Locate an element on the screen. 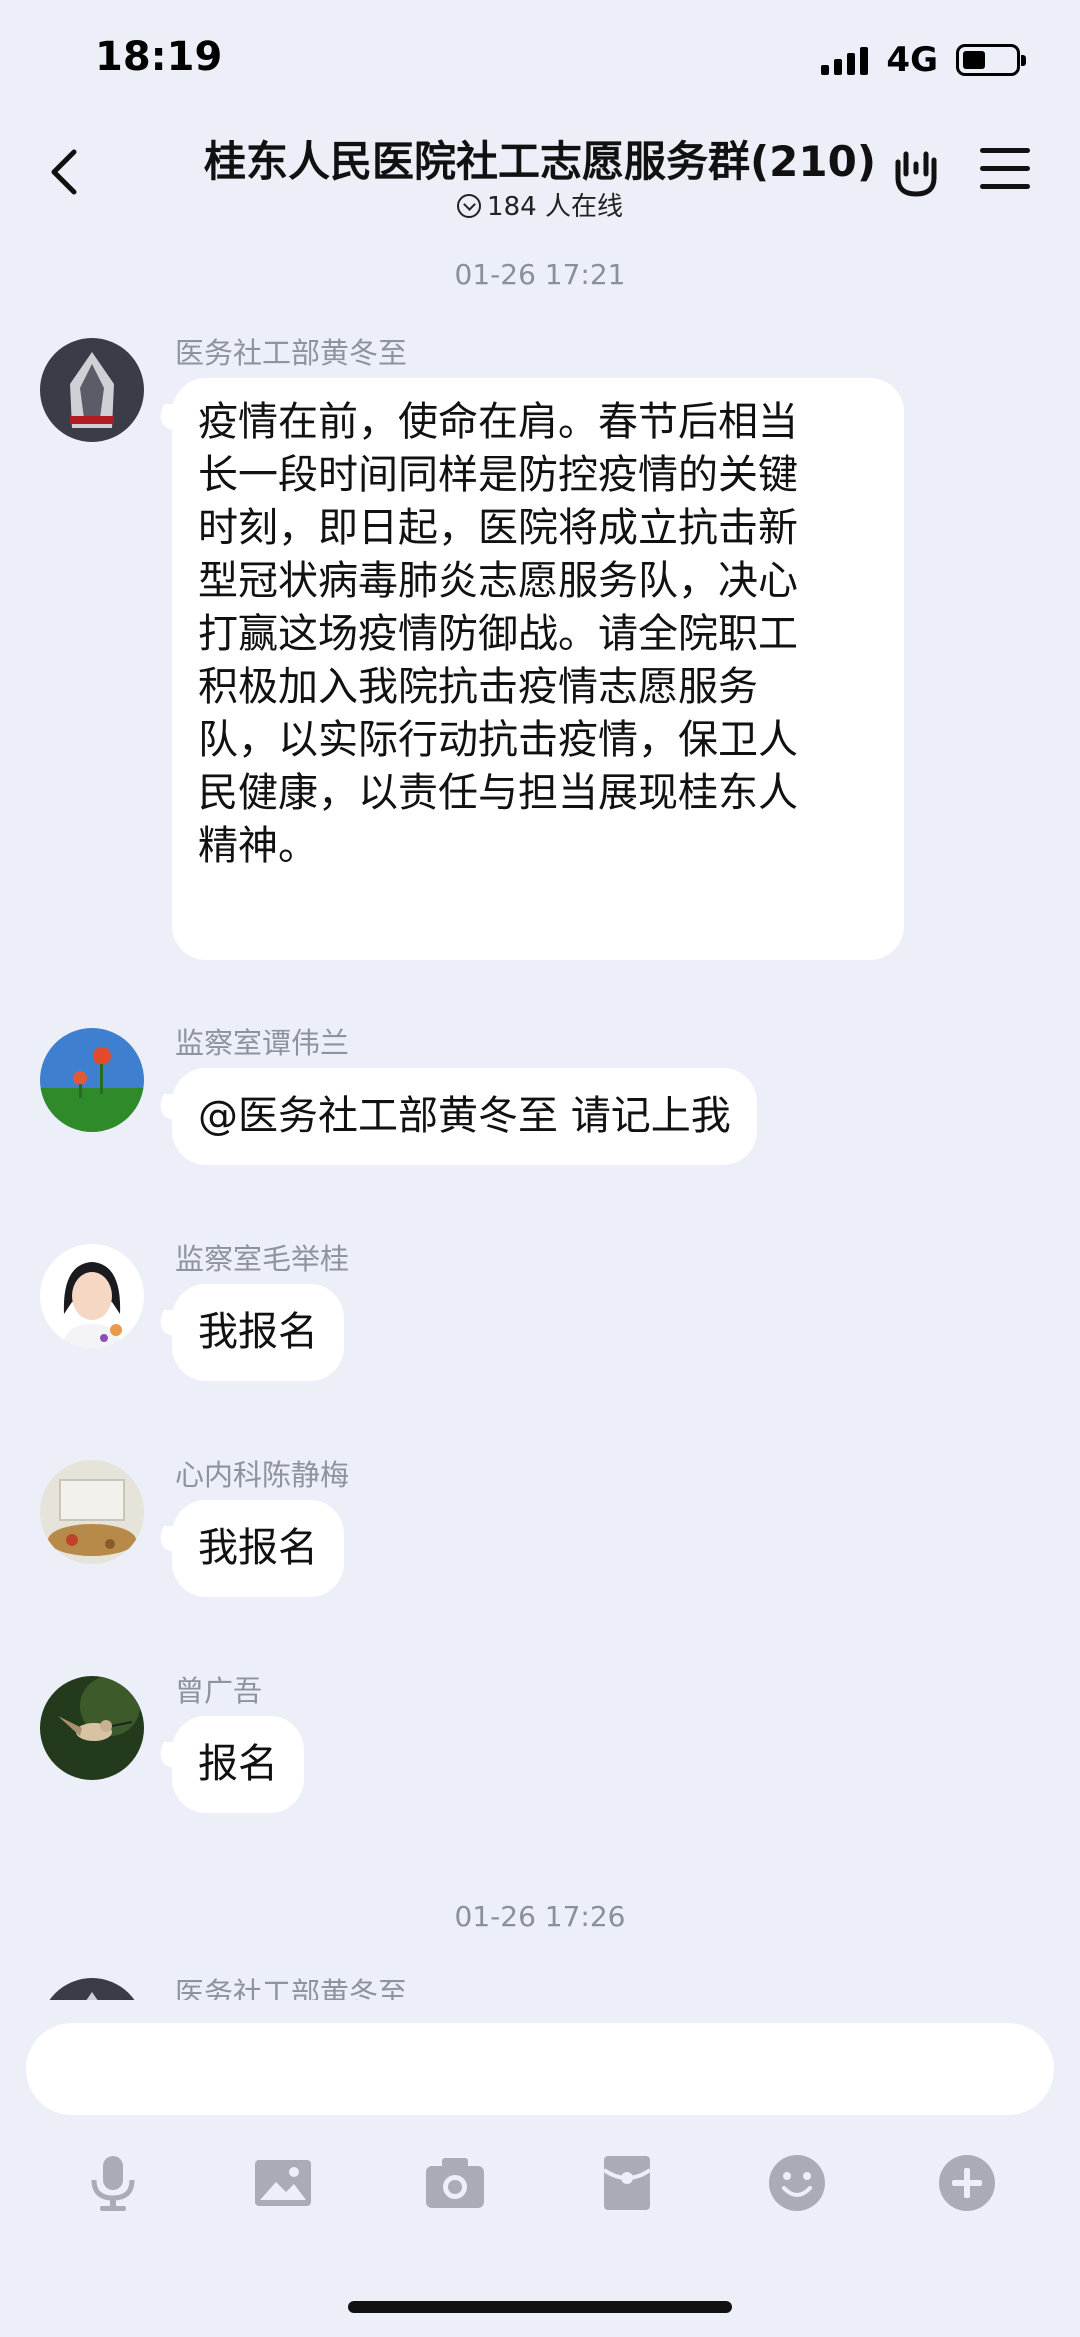 The image size is (1080, 2337). microphone-button is located at coordinates (113, 2183).